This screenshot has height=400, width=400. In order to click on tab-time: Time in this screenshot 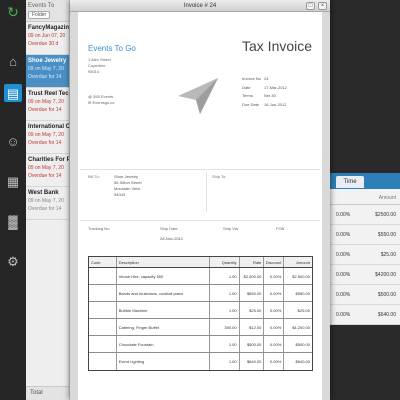, I will do `click(350, 182)`.